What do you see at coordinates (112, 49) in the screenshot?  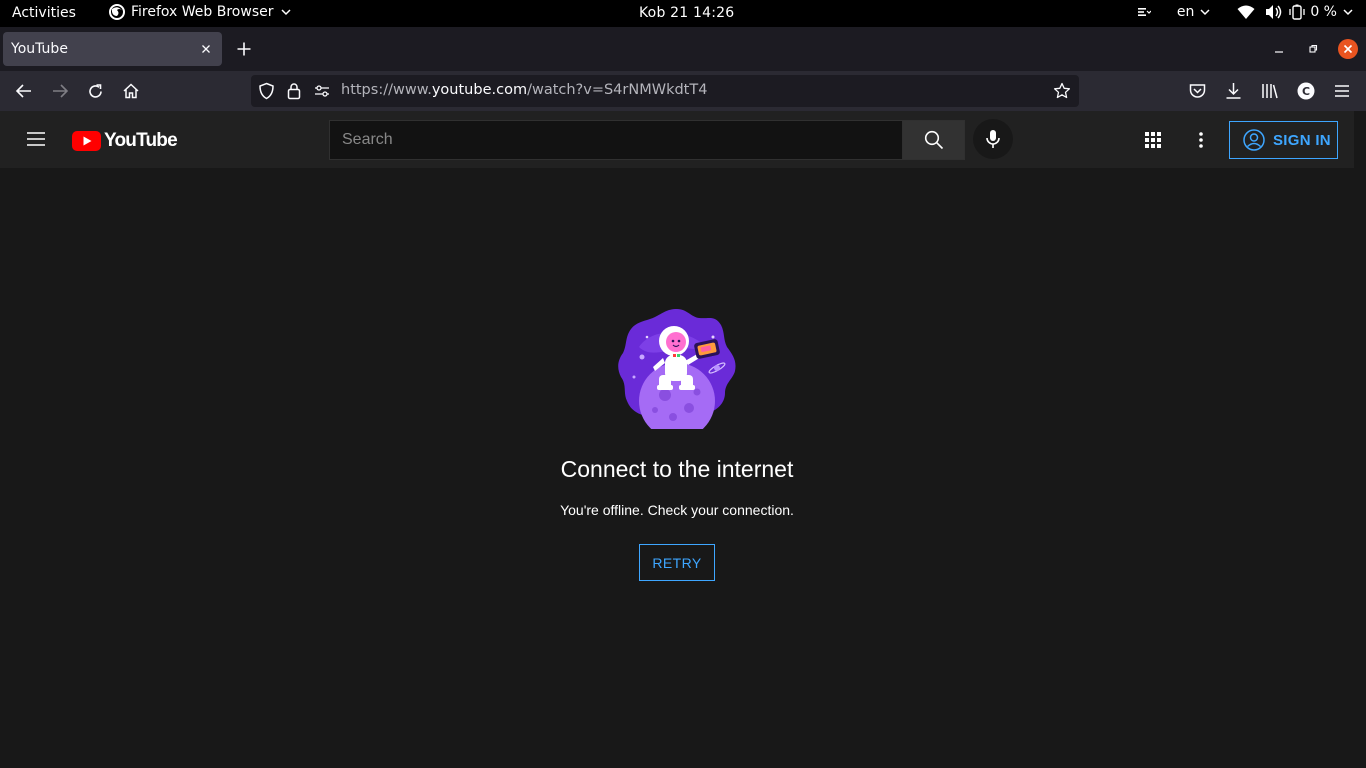 I see `tab-youtube: YouTube` at bounding box center [112, 49].